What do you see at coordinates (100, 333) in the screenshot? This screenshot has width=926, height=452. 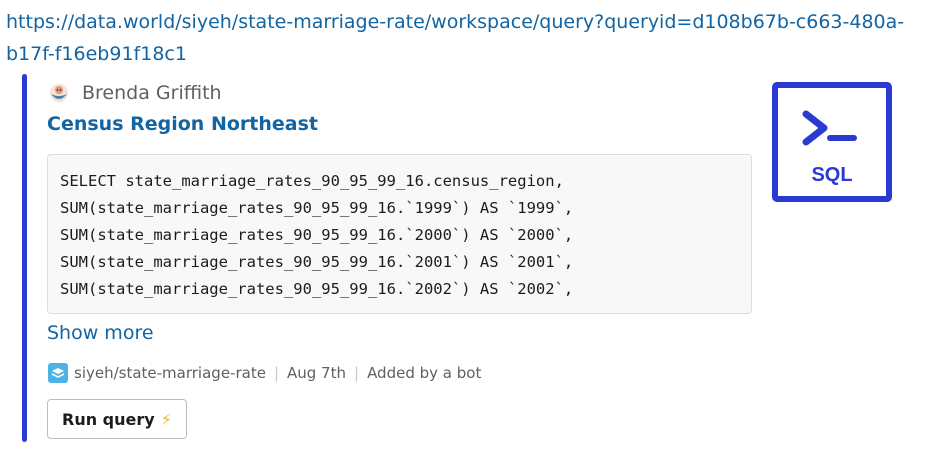 I see `show-more-link: Show more` at bounding box center [100, 333].